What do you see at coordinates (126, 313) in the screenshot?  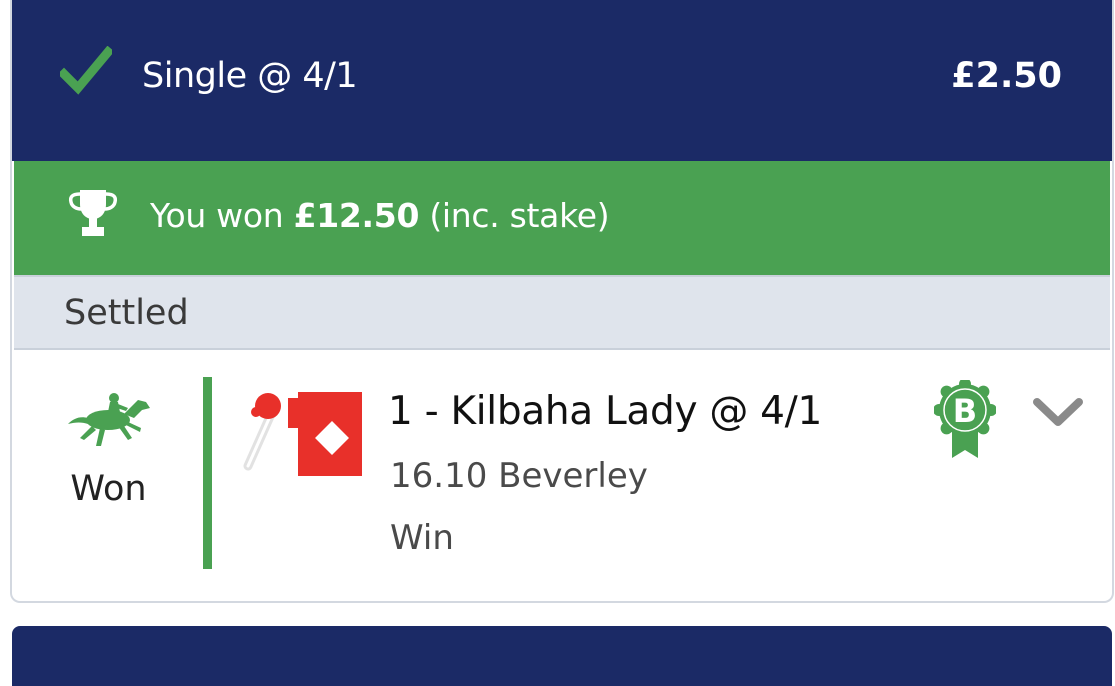 I see `status-label: Settled` at bounding box center [126, 313].